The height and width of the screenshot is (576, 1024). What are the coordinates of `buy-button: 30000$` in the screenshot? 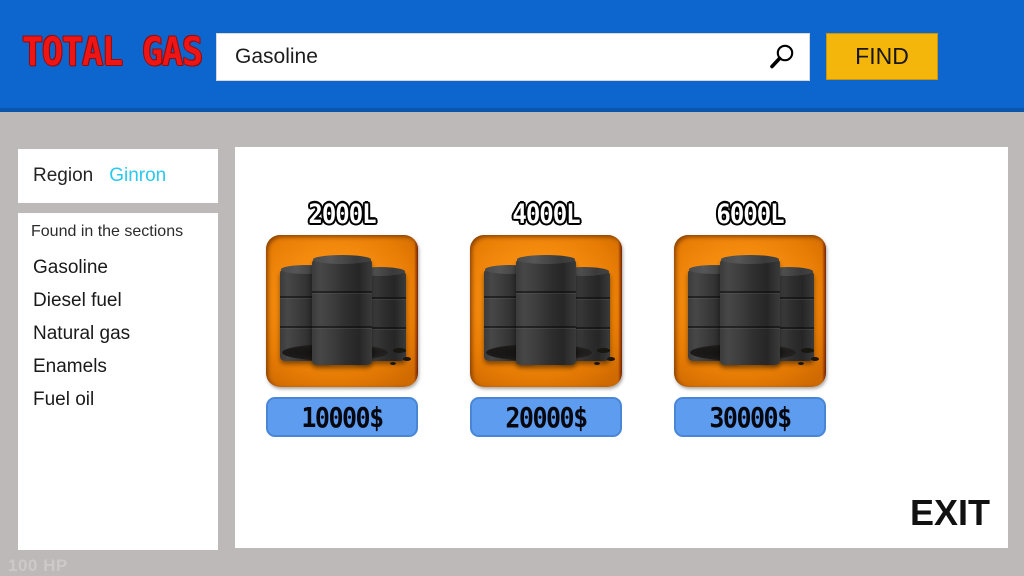 It's located at (750, 417).